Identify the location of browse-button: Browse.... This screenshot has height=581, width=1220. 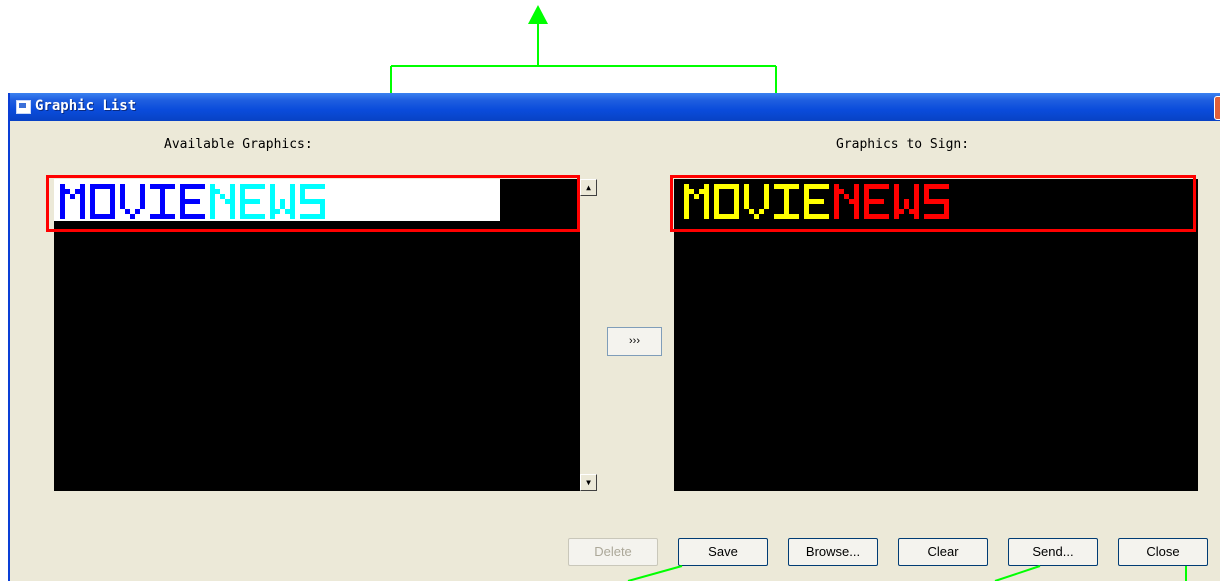
(833, 552).